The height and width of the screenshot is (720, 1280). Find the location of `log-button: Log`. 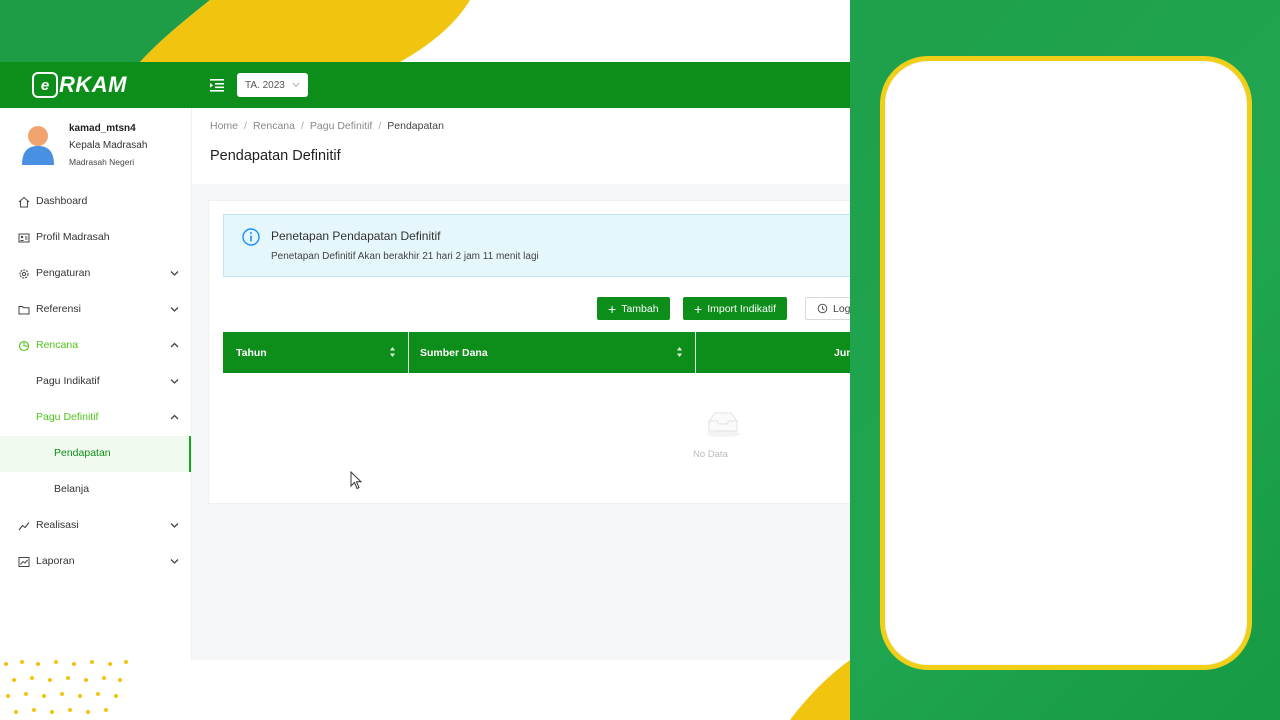

log-button: Log is located at coordinates (827, 308).